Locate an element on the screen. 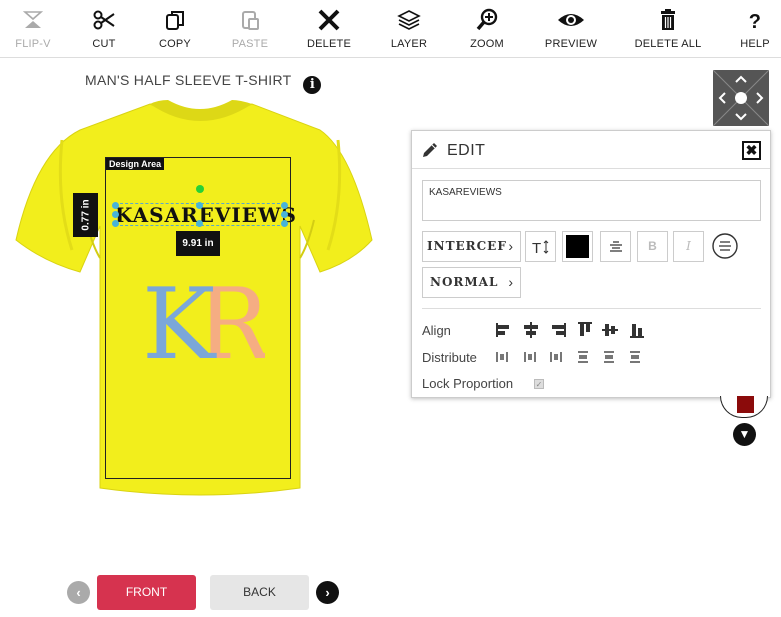 This screenshot has width=781, height=617. align-top-icon is located at coordinates (585, 329).